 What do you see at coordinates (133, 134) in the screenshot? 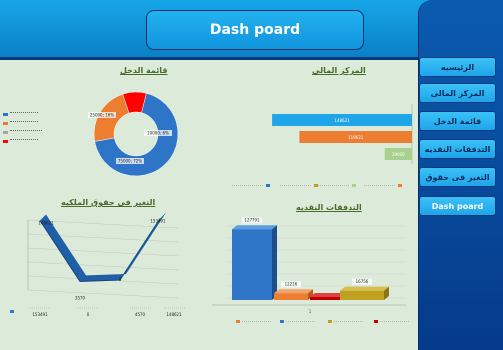
I see `income-donut-chart: 75000; 72% 25000; 16% 10000; 6%` at bounding box center [133, 134].